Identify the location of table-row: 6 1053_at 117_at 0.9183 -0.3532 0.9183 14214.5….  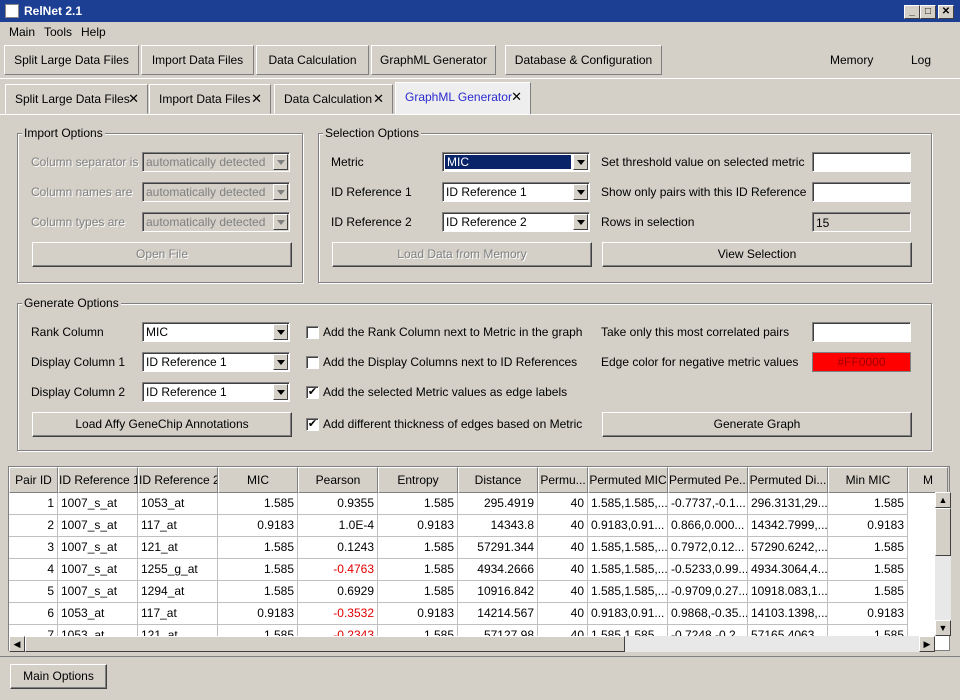
(478, 614).